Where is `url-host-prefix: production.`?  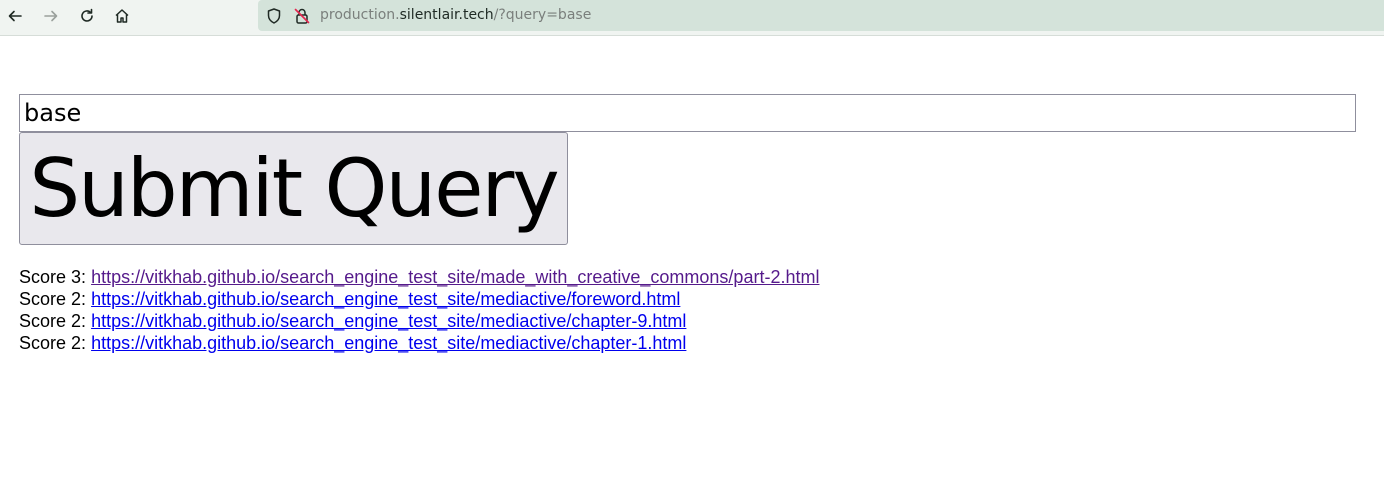
url-host-prefix: production. is located at coordinates (360, 15).